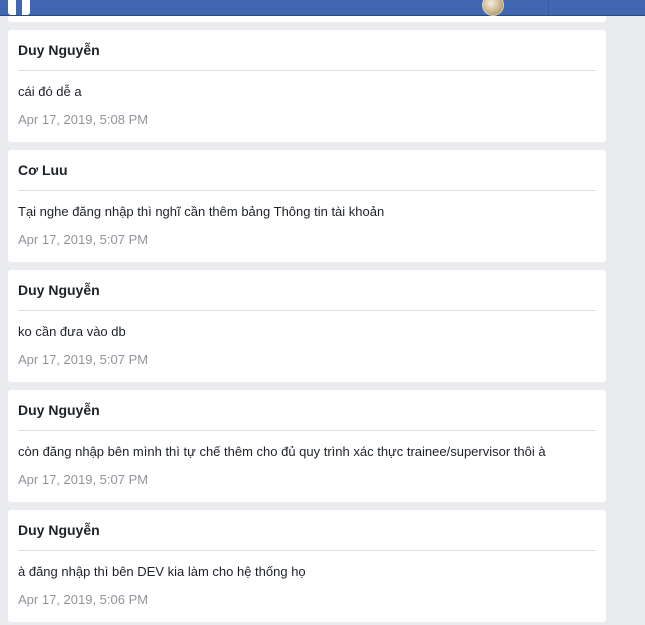 Image resolution: width=645 pixels, height=625 pixels. Describe the element at coordinates (307, 19) in the screenshot. I see `message-card-partial` at that location.